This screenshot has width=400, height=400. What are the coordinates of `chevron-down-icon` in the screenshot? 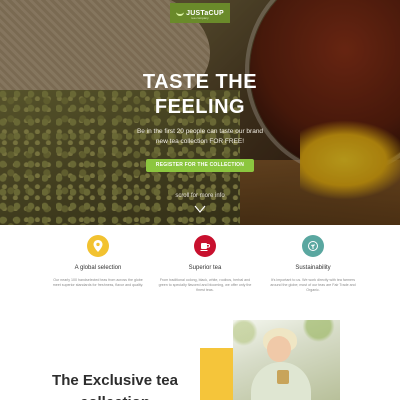 It's located at (200, 209).